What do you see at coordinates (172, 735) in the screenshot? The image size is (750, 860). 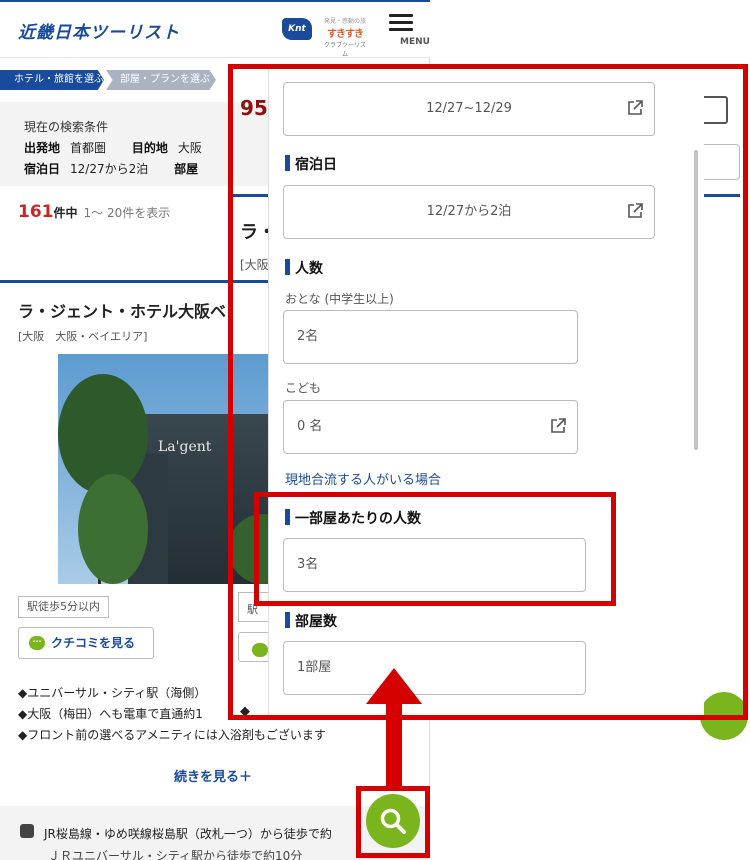 I see `feature-line: ◆フロント前の選べるアメニティには入浴剤もございます` at bounding box center [172, 735].